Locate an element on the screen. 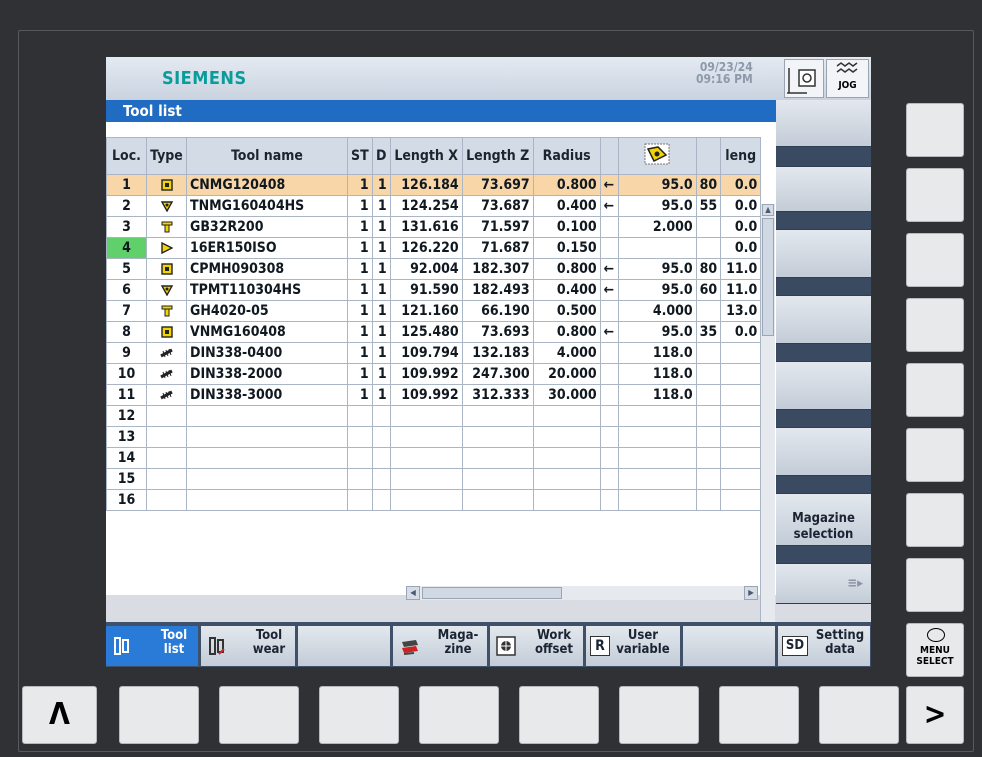  length-z-cell is located at coordinates (497, 437).